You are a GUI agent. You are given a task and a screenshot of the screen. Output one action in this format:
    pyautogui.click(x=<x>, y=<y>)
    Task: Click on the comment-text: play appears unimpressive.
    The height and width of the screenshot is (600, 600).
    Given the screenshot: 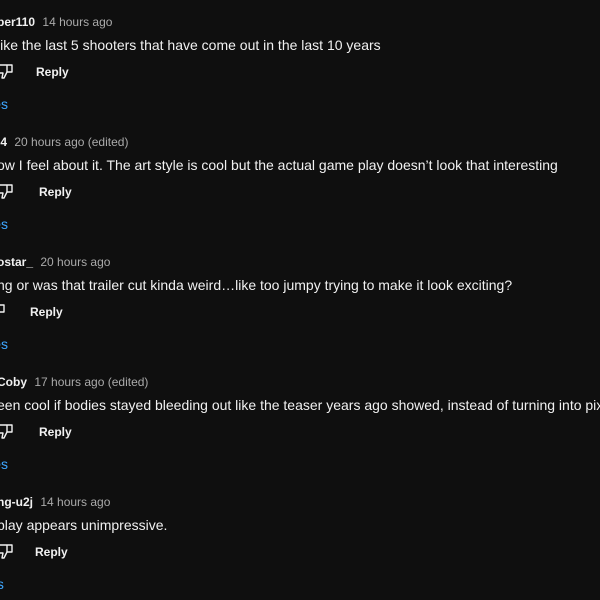 What is the action you would take?
    pyautogui.click(x=84, y=525)
    